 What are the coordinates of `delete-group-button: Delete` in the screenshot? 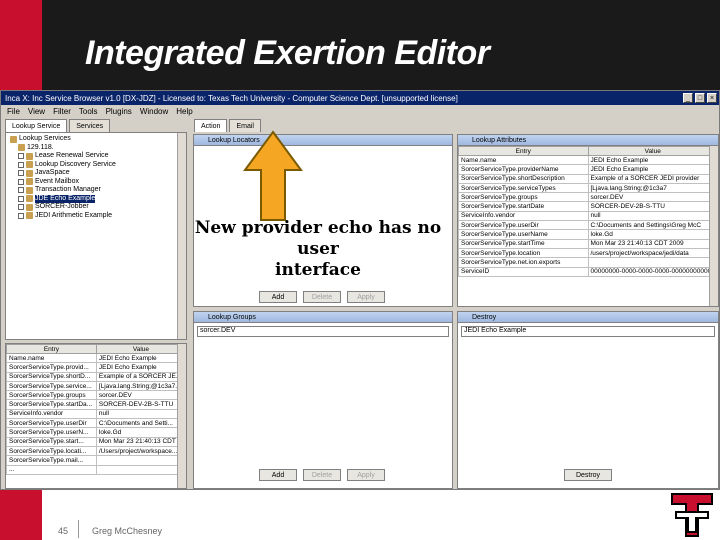 It's located at (322, 475).